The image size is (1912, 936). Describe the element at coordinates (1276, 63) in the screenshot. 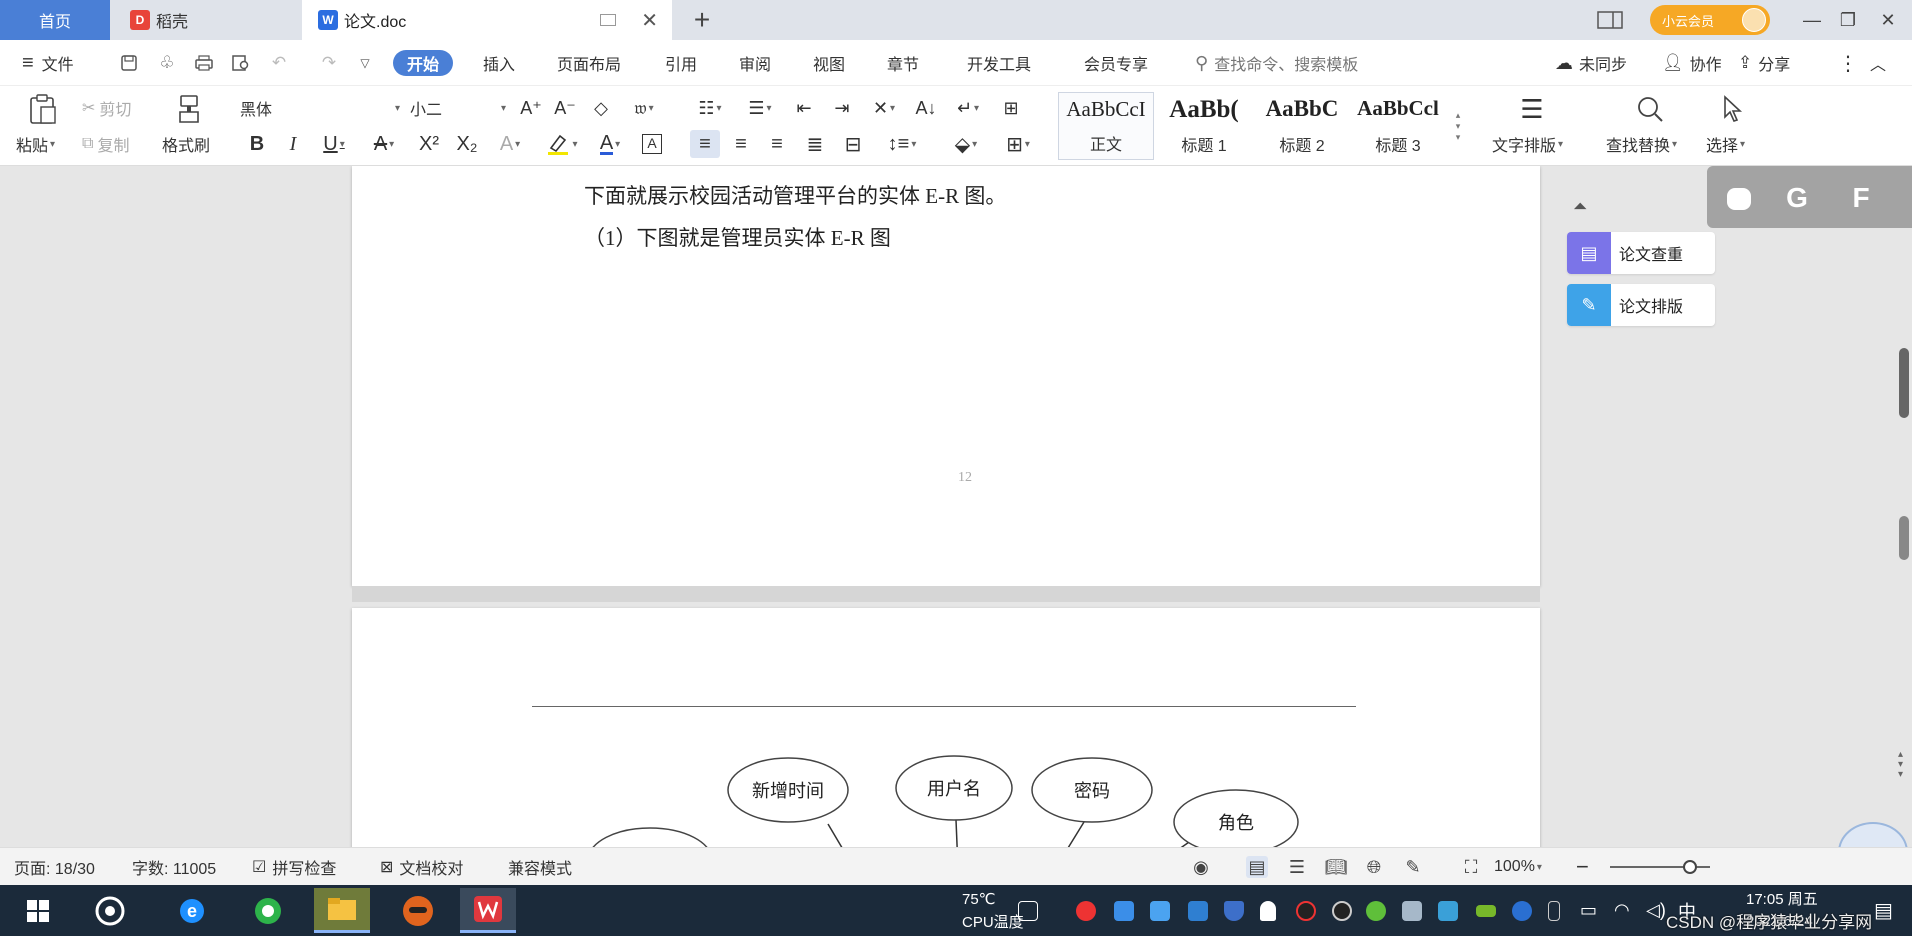

I see `command-search: ⚲ 查找命令、搜索模板` at that location.